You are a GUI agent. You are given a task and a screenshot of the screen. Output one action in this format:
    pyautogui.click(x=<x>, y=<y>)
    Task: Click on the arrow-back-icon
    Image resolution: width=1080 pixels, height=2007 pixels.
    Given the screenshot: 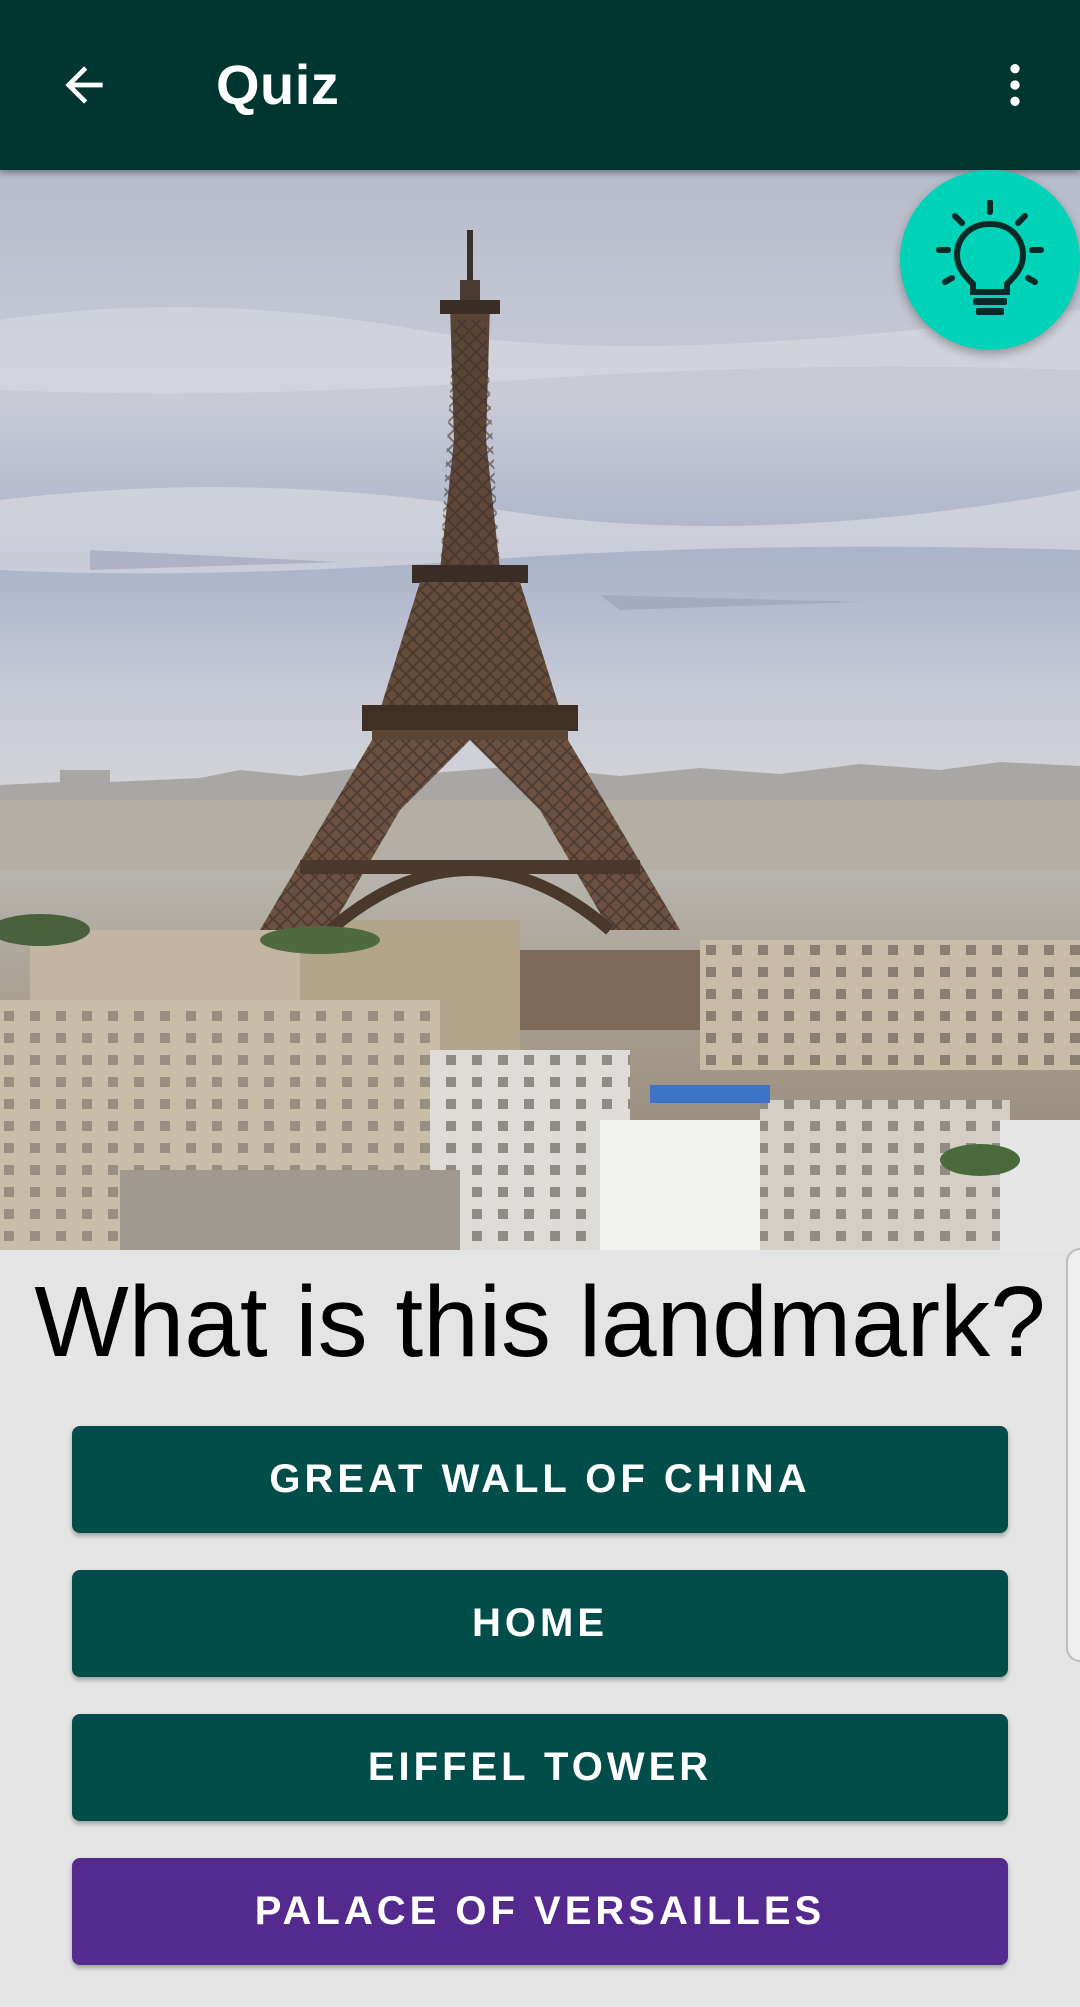 What is the action you would take?
    pyautogui.click(x=84, y=85)
    